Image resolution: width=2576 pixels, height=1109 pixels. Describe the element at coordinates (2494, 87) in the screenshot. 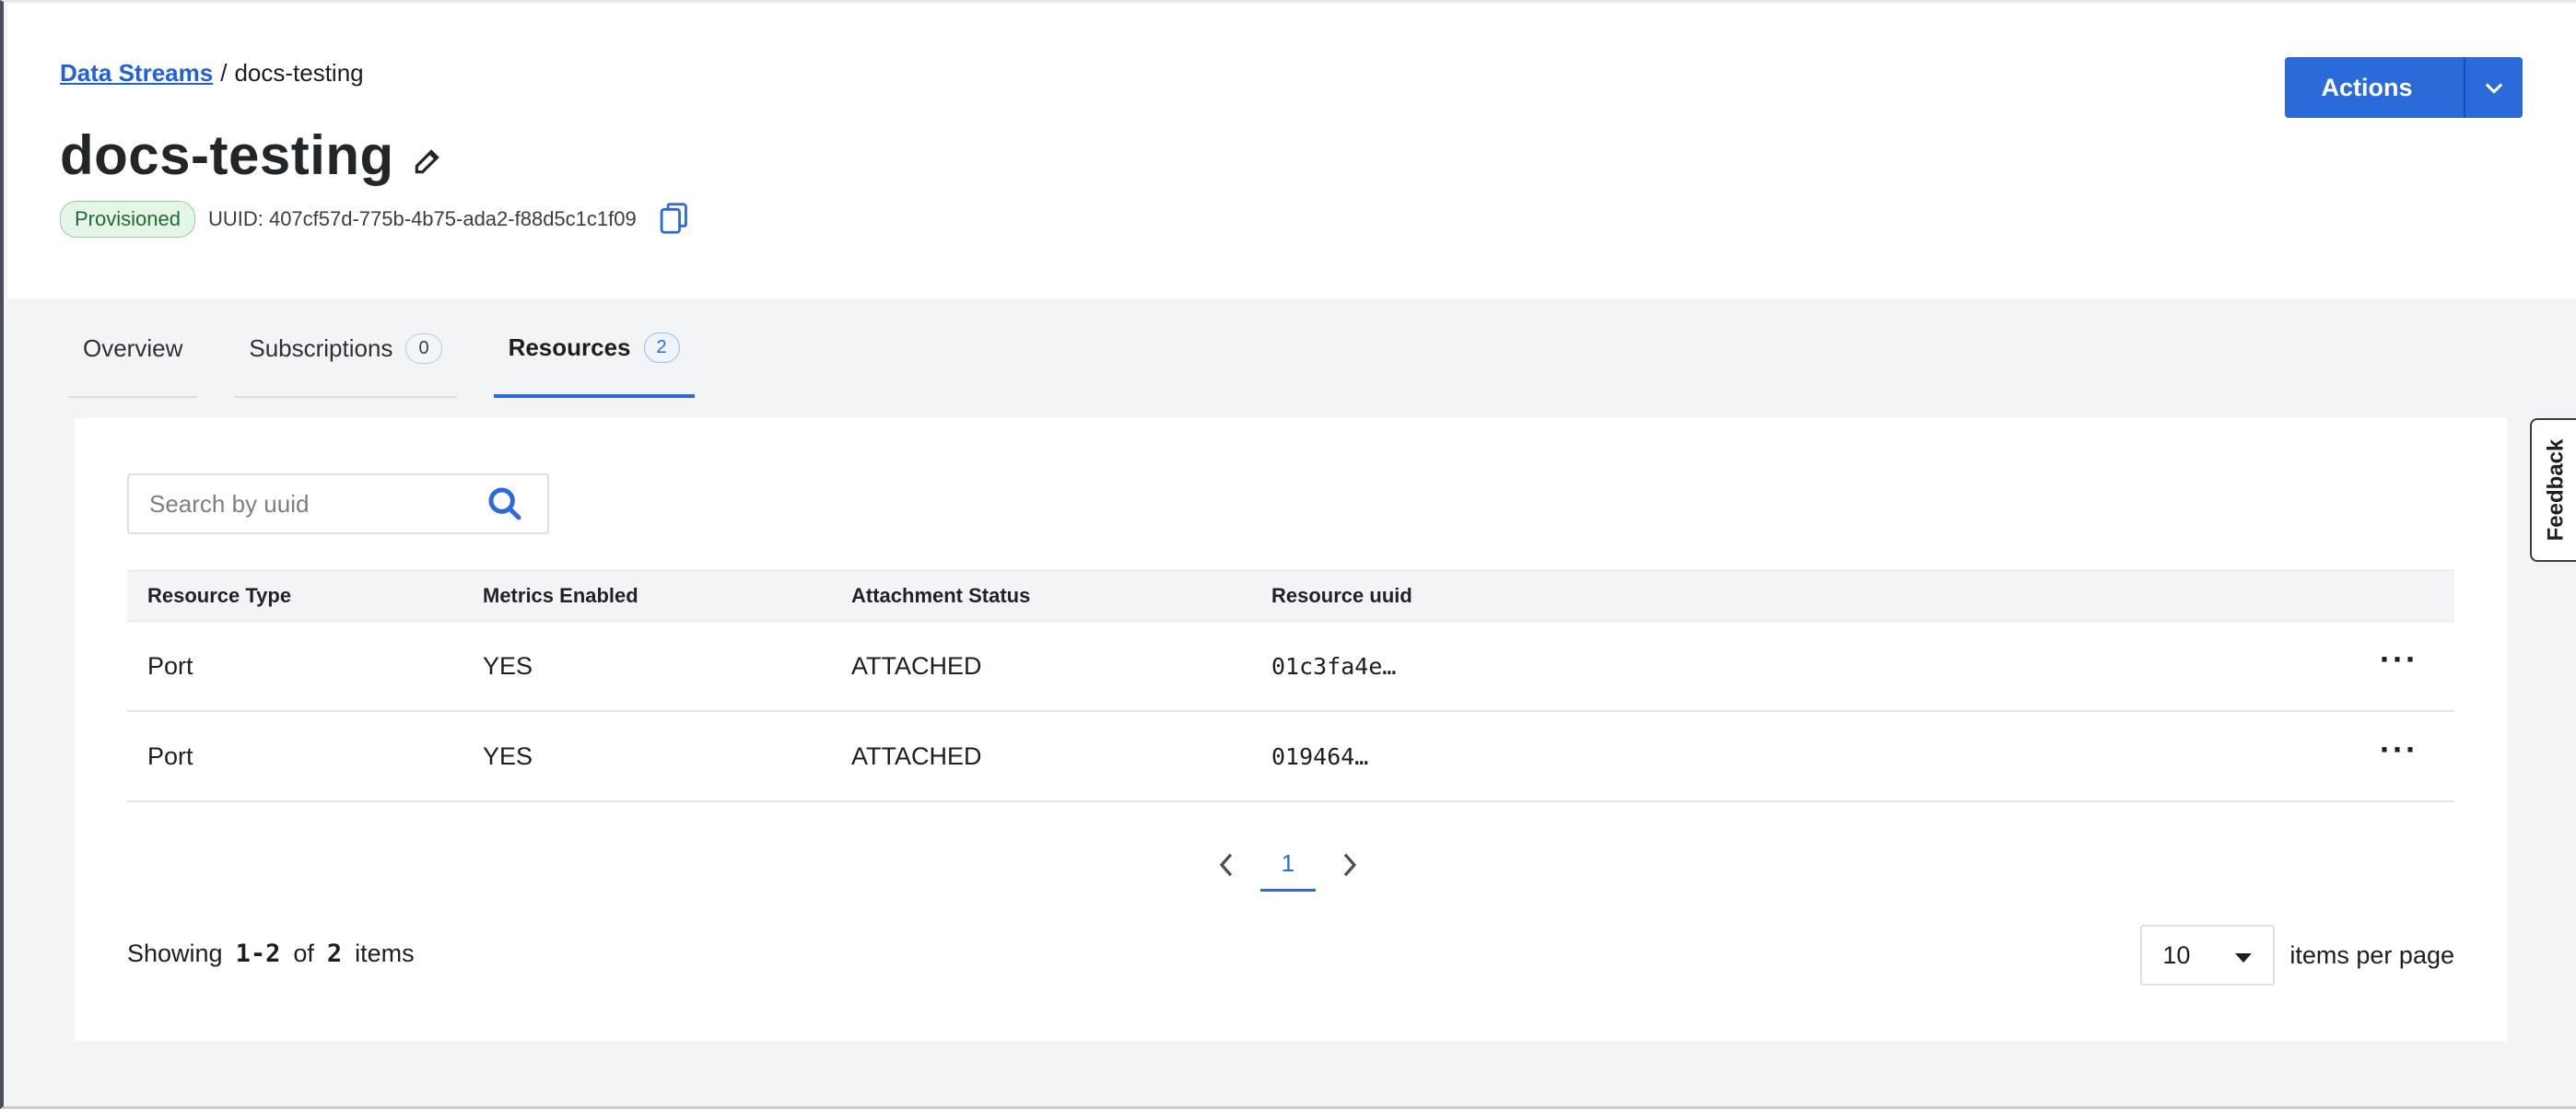

I see `chevron-down-icon` at that location.